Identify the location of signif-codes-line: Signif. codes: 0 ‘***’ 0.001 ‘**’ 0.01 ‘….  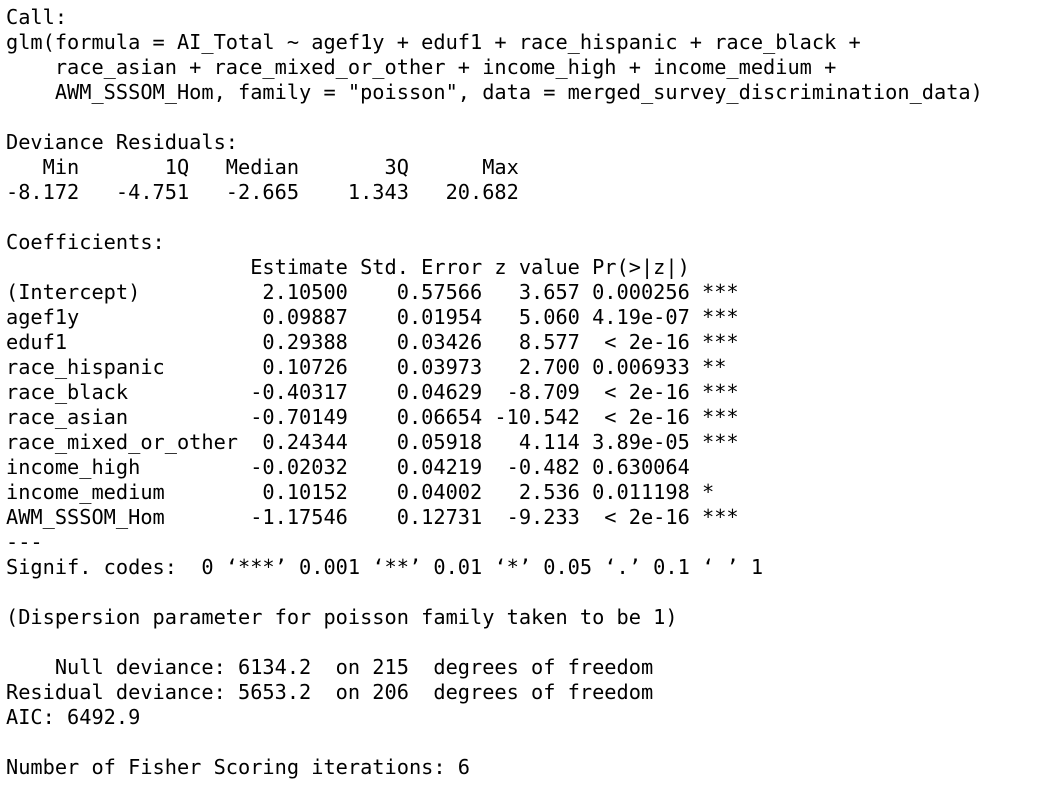
(385, 567).